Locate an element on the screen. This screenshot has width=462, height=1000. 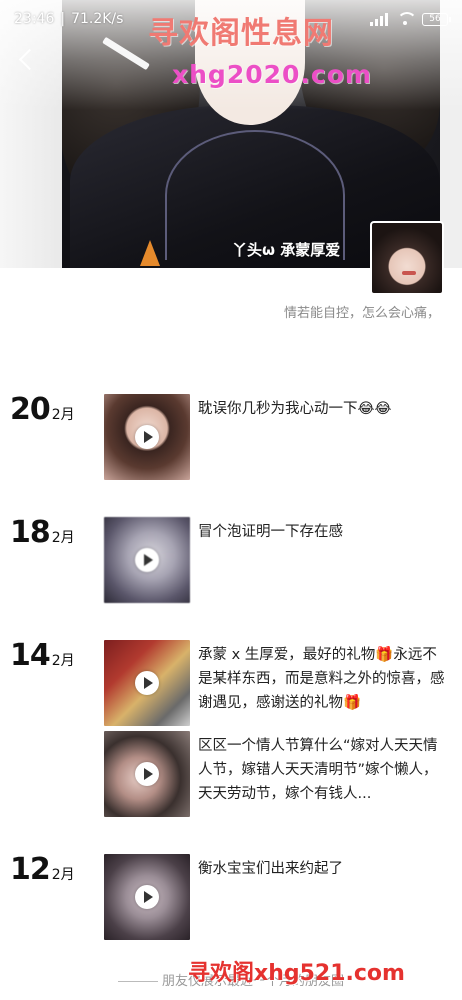
moment-post: 冒个泡证明一下存在感 is located at coordinates (274, 560).